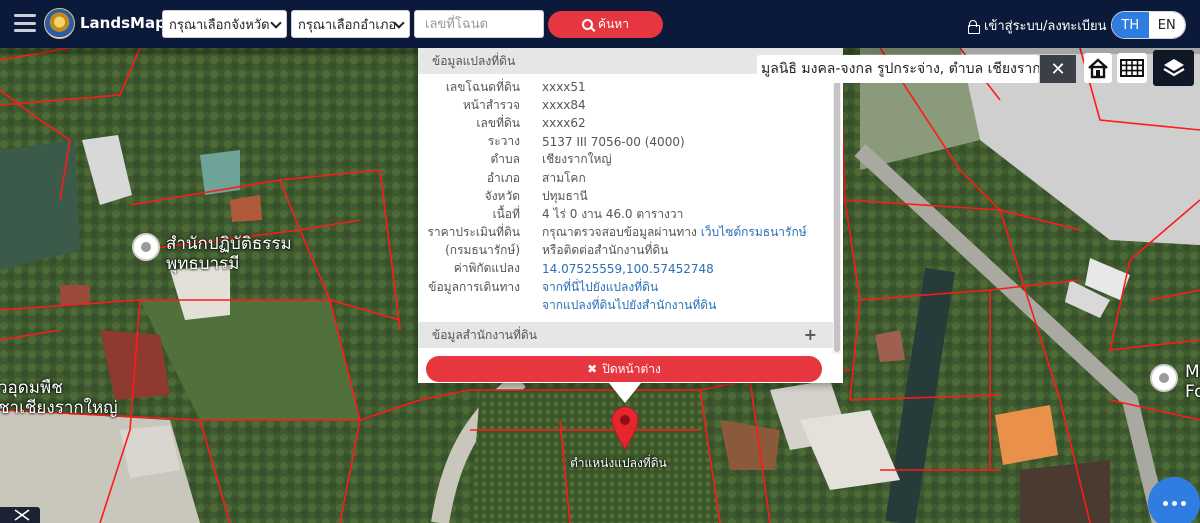 The image size is (1200, 523). I want to click on close-address-icon: ✕, so click(1058, 69).